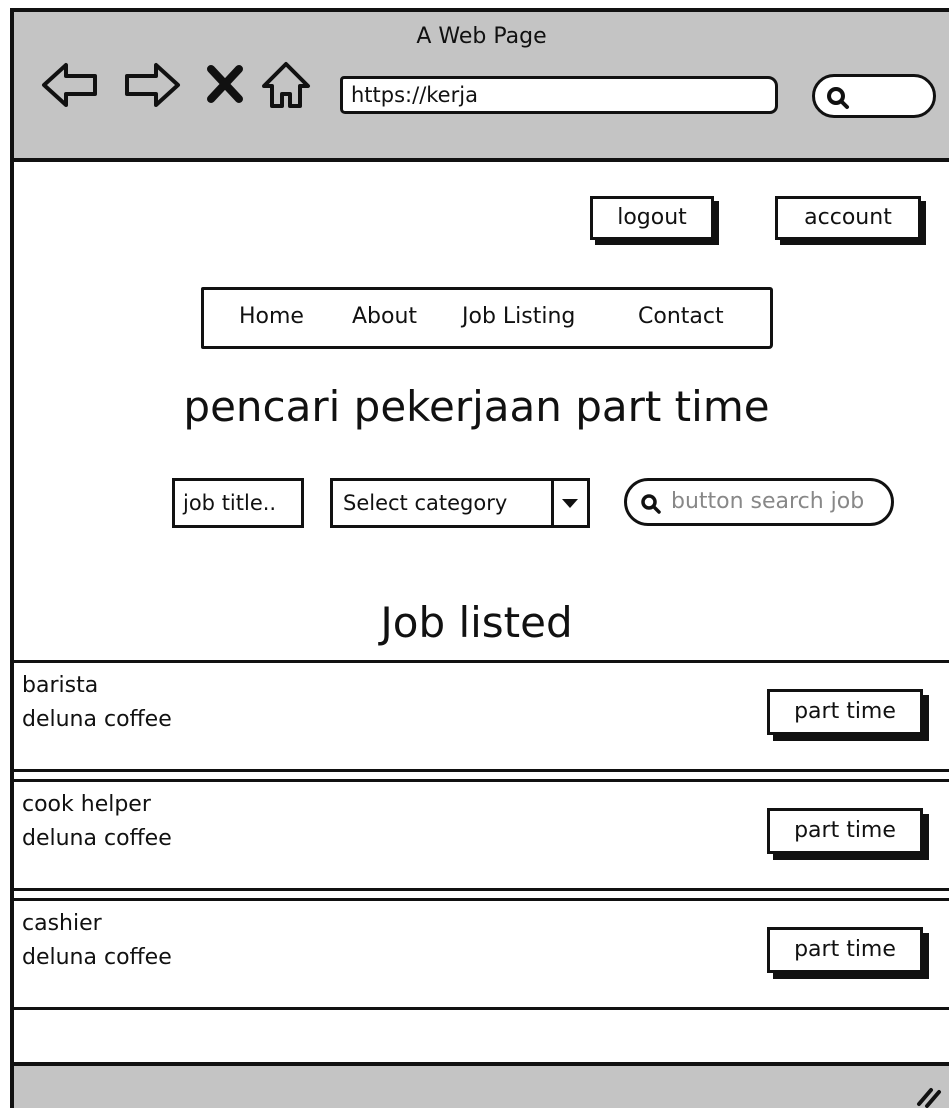 The height and width of the screenshot is (1108, 949). Describe the element at coordinates (481, 716) in the screenshot. I see `job-card: barista deluna coffee part time` at that location.